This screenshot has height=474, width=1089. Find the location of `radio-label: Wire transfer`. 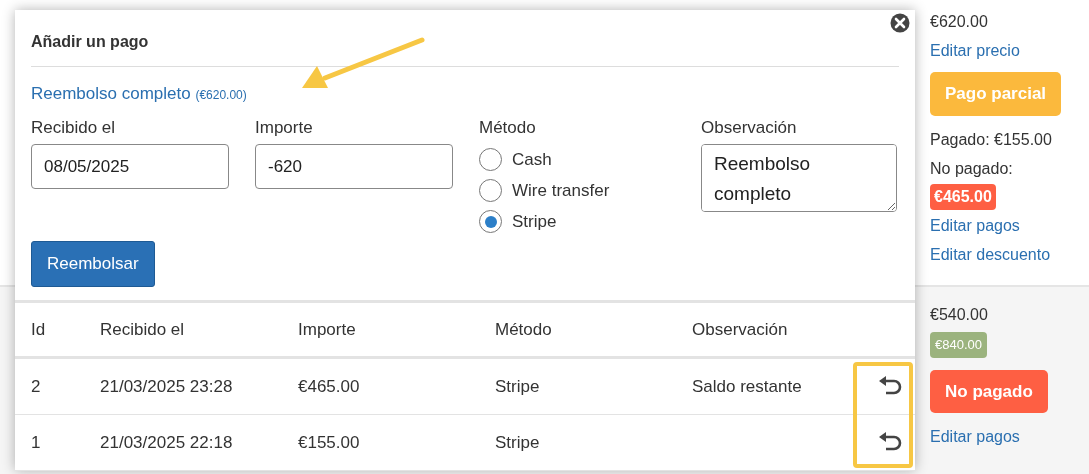

radio-label: Wire transfer is located at coordinates (561, 190).